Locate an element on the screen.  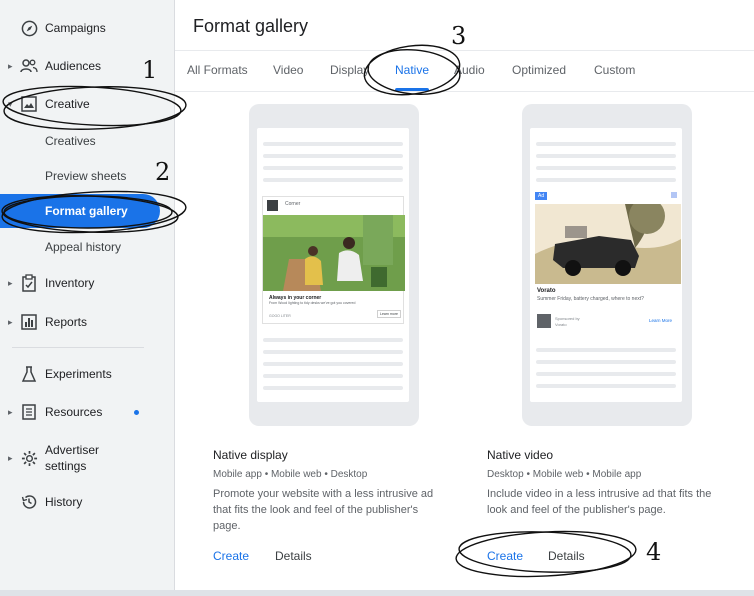
card-title-native-video: Native video is located at coordinates (520, 455).